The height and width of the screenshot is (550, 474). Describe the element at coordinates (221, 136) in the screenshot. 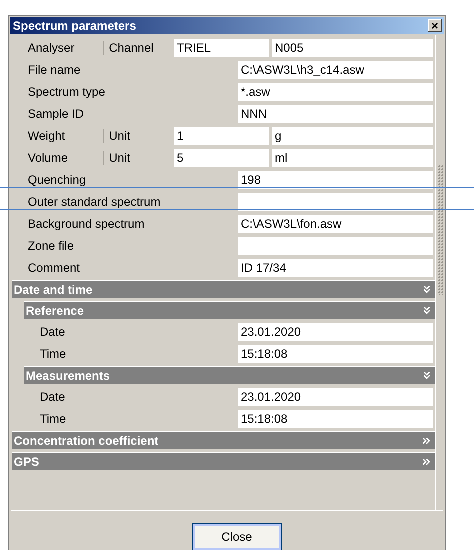

I see `value-field: 1` at that location.